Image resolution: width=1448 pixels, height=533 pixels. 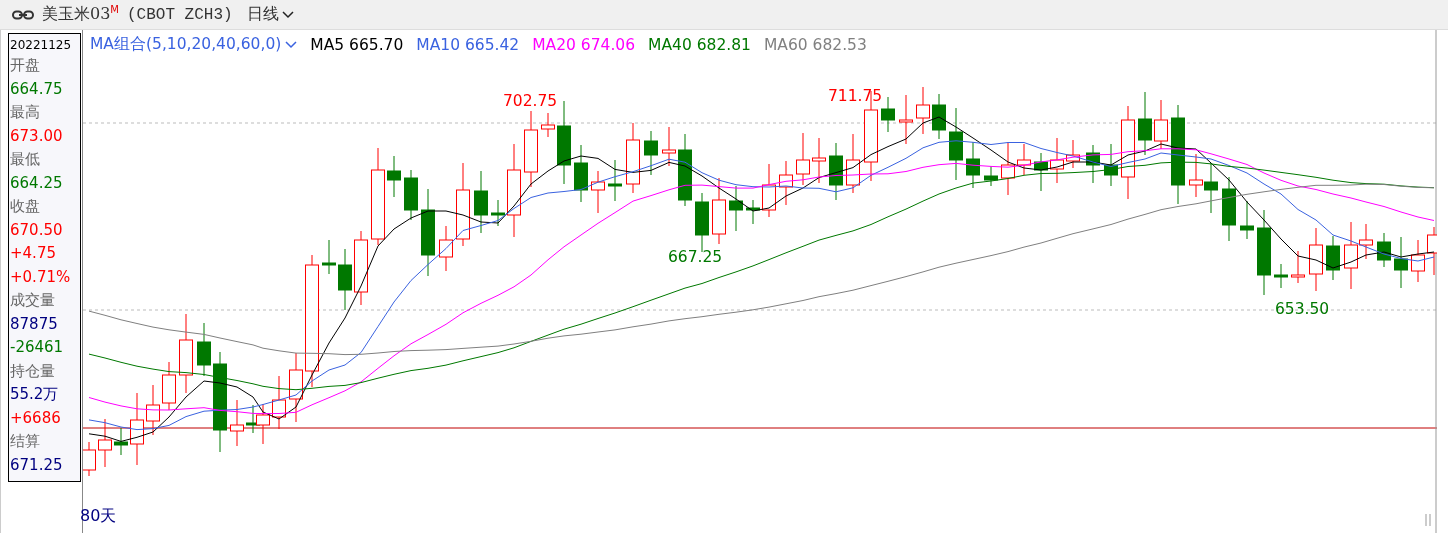 I want to click on range-label: 80天, so click(x=98, y=516).